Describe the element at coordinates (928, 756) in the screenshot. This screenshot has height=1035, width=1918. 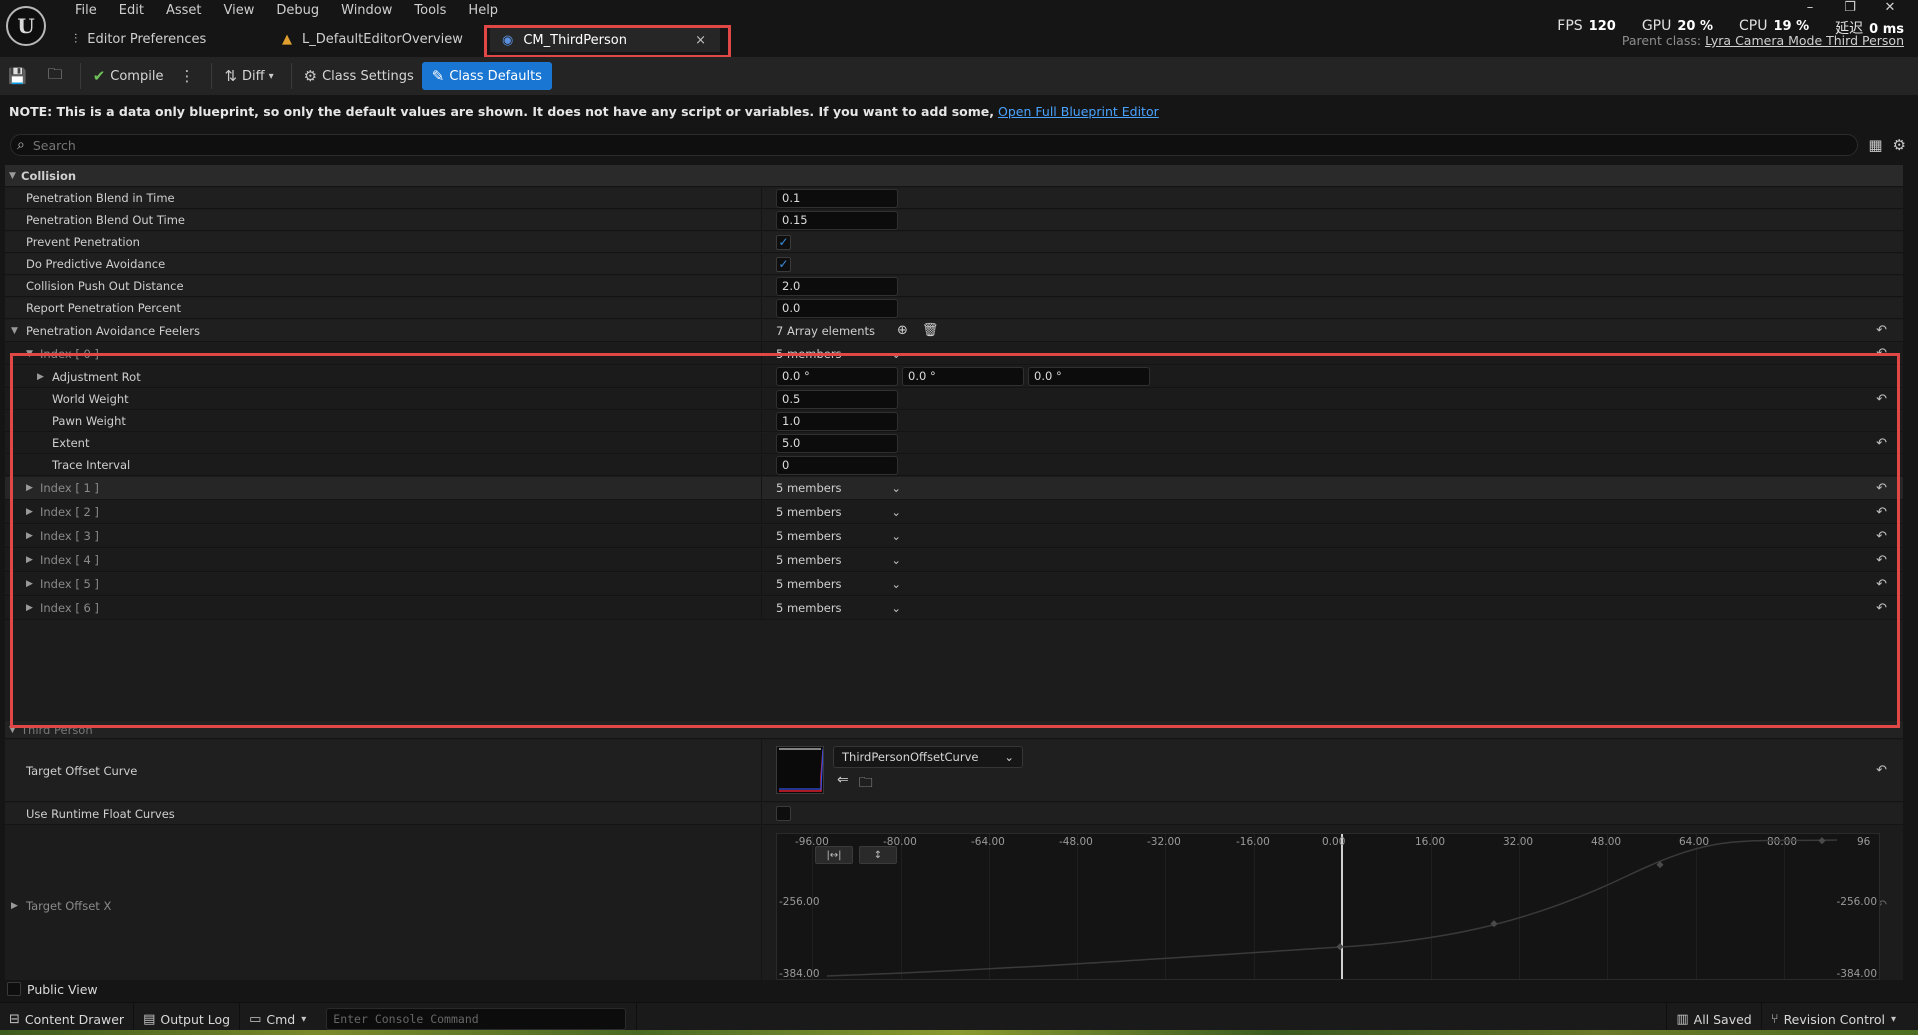
I see `curve-asset-combo: ThirdPersonOffsetCurve ⌄` at that location.